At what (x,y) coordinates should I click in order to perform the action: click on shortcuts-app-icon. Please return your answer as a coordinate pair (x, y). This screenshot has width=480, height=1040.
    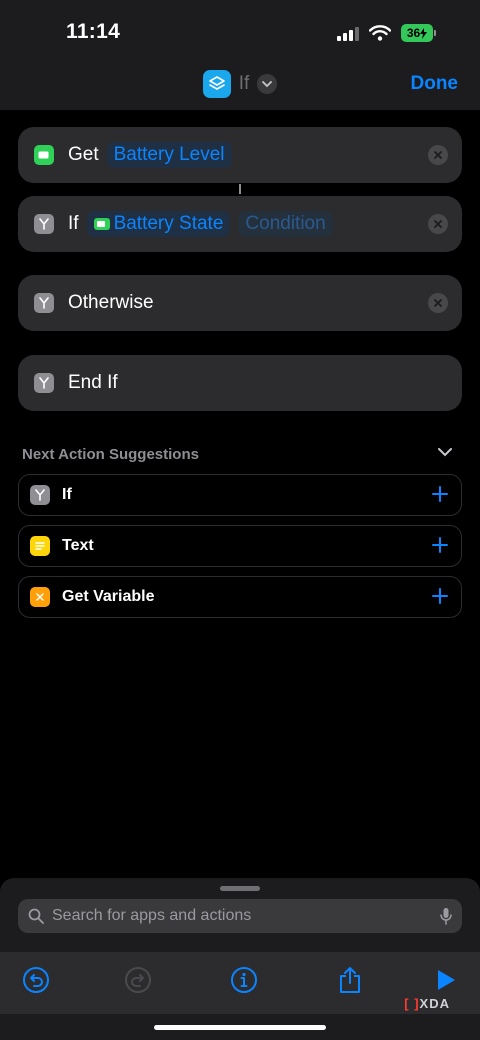
    Looking at the image, I should click on (216, 84).